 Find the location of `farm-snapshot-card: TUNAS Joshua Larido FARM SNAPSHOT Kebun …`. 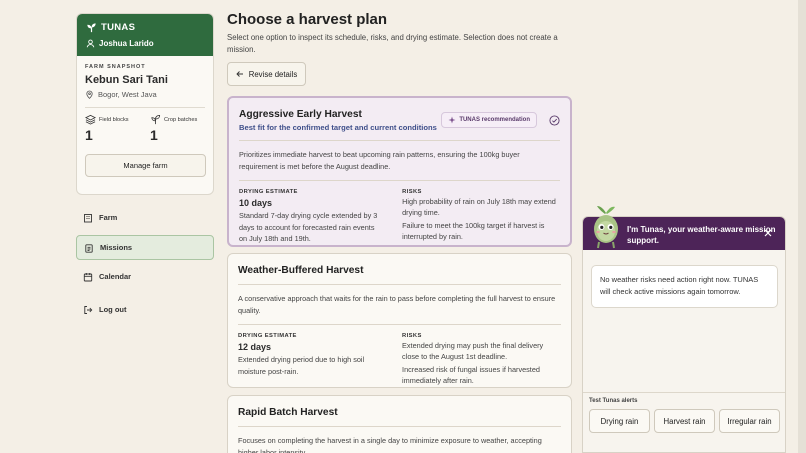

farm-snapshot-card: TUNAS Joshua Larido FARM SNAPSHOT Kebun … is located at coordinates (145, 104).